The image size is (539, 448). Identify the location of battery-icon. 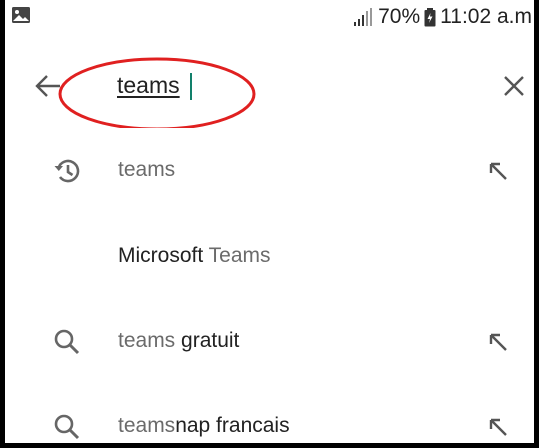
(430, 16).